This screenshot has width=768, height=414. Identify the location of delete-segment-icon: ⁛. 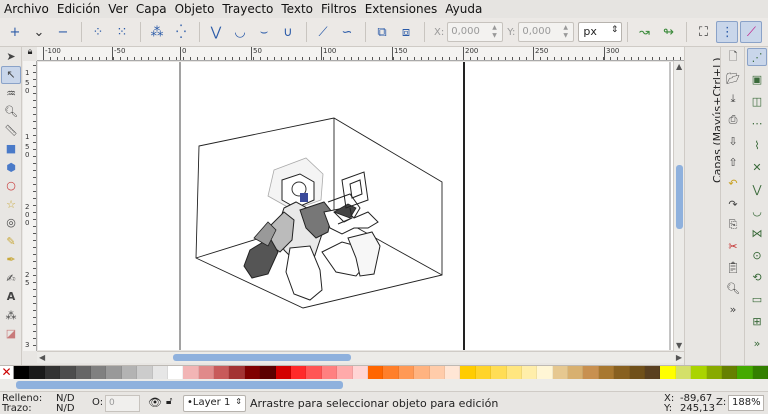
(181, 32).